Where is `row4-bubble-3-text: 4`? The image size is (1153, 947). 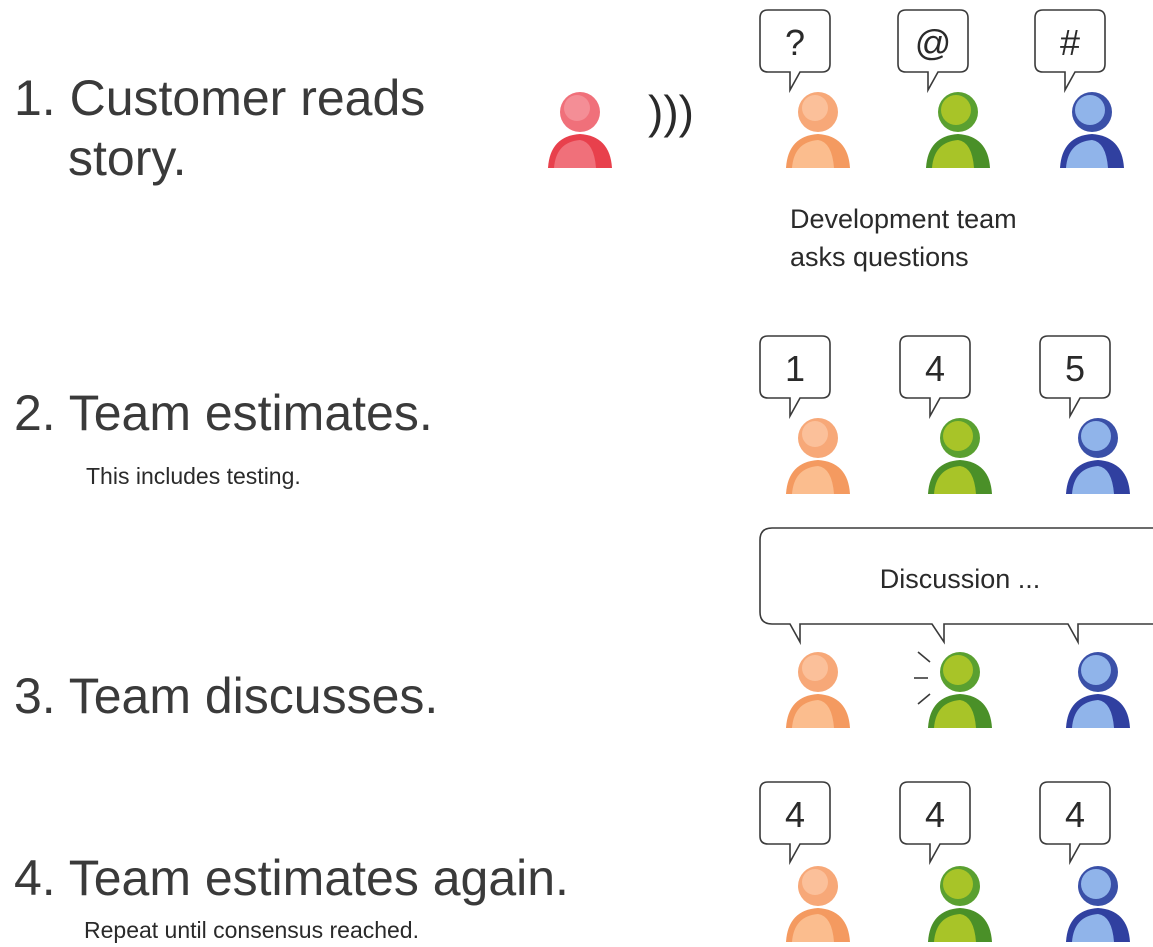
row4-bubble-3-text: 4 is located at coordinates (1075, 814).